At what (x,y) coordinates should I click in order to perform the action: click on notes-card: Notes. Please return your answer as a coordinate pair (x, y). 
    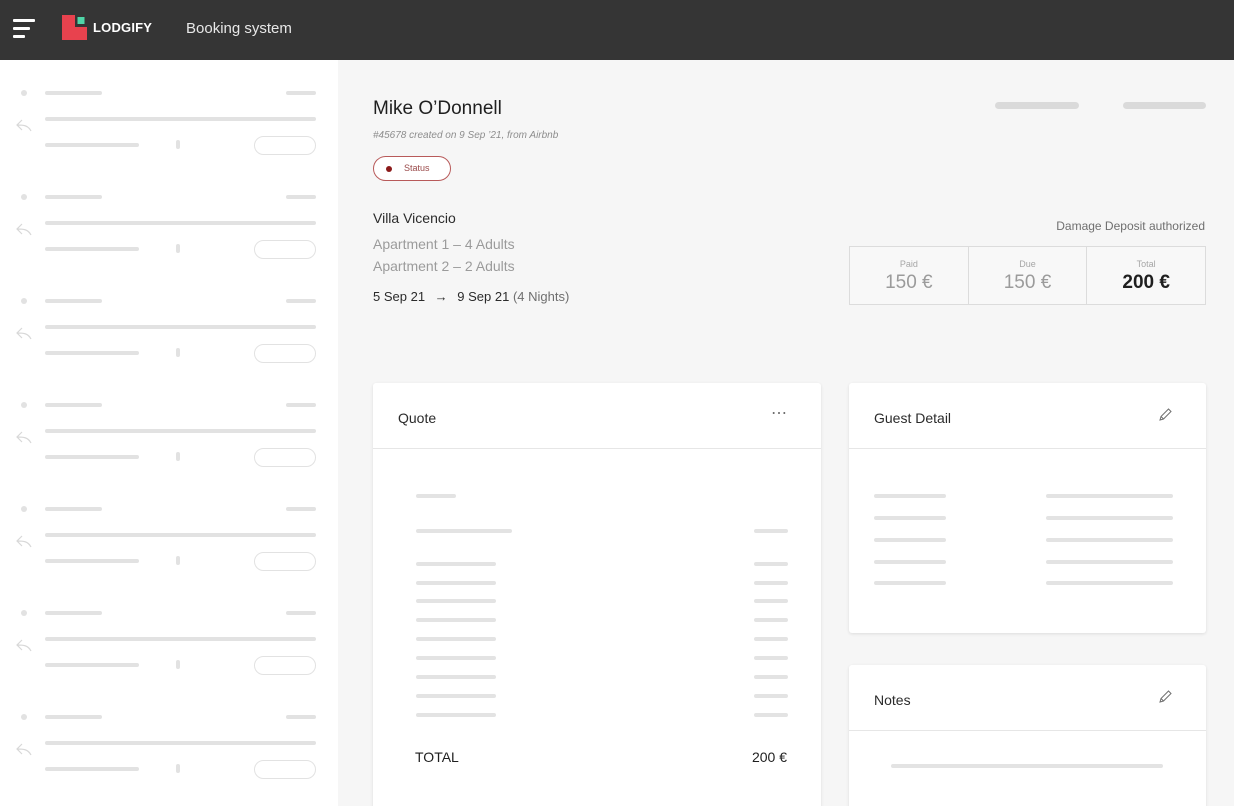
    Looking at the image, I should click on (1027, 735).